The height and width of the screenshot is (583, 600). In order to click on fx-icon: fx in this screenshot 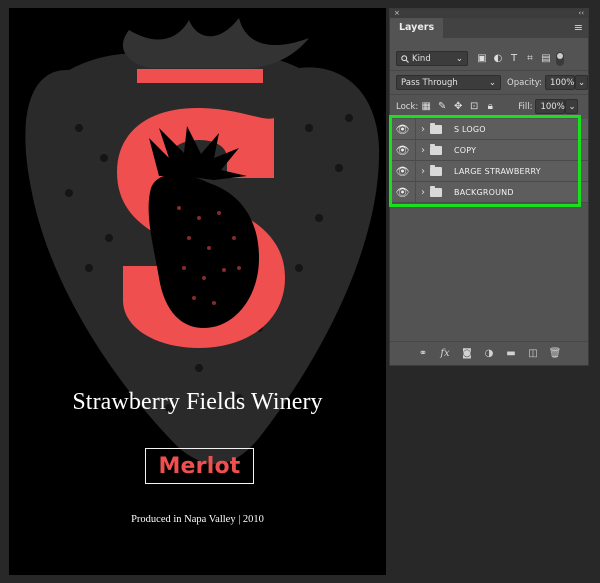, I will do `click(445, 353)`.